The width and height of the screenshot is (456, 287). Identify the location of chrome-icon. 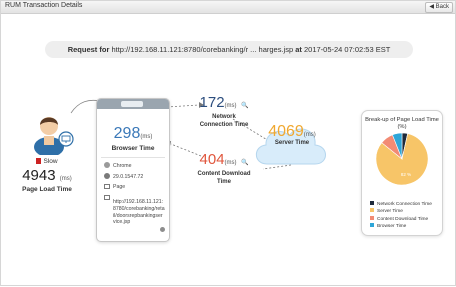
(107, 165).